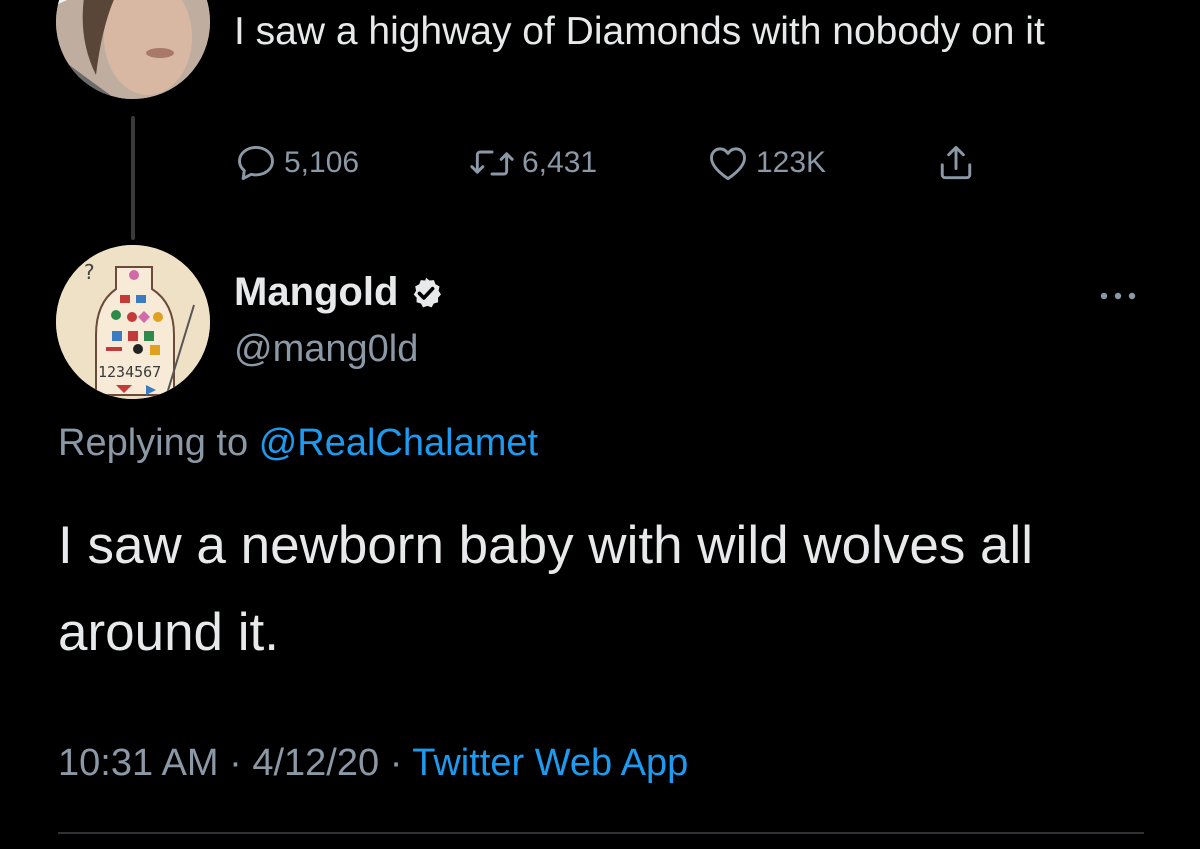 This screenshot has width=1200, height=849. Describe the element at coordinates (791, 162) in the screenshot. I see `like-count: 123K` at that location.